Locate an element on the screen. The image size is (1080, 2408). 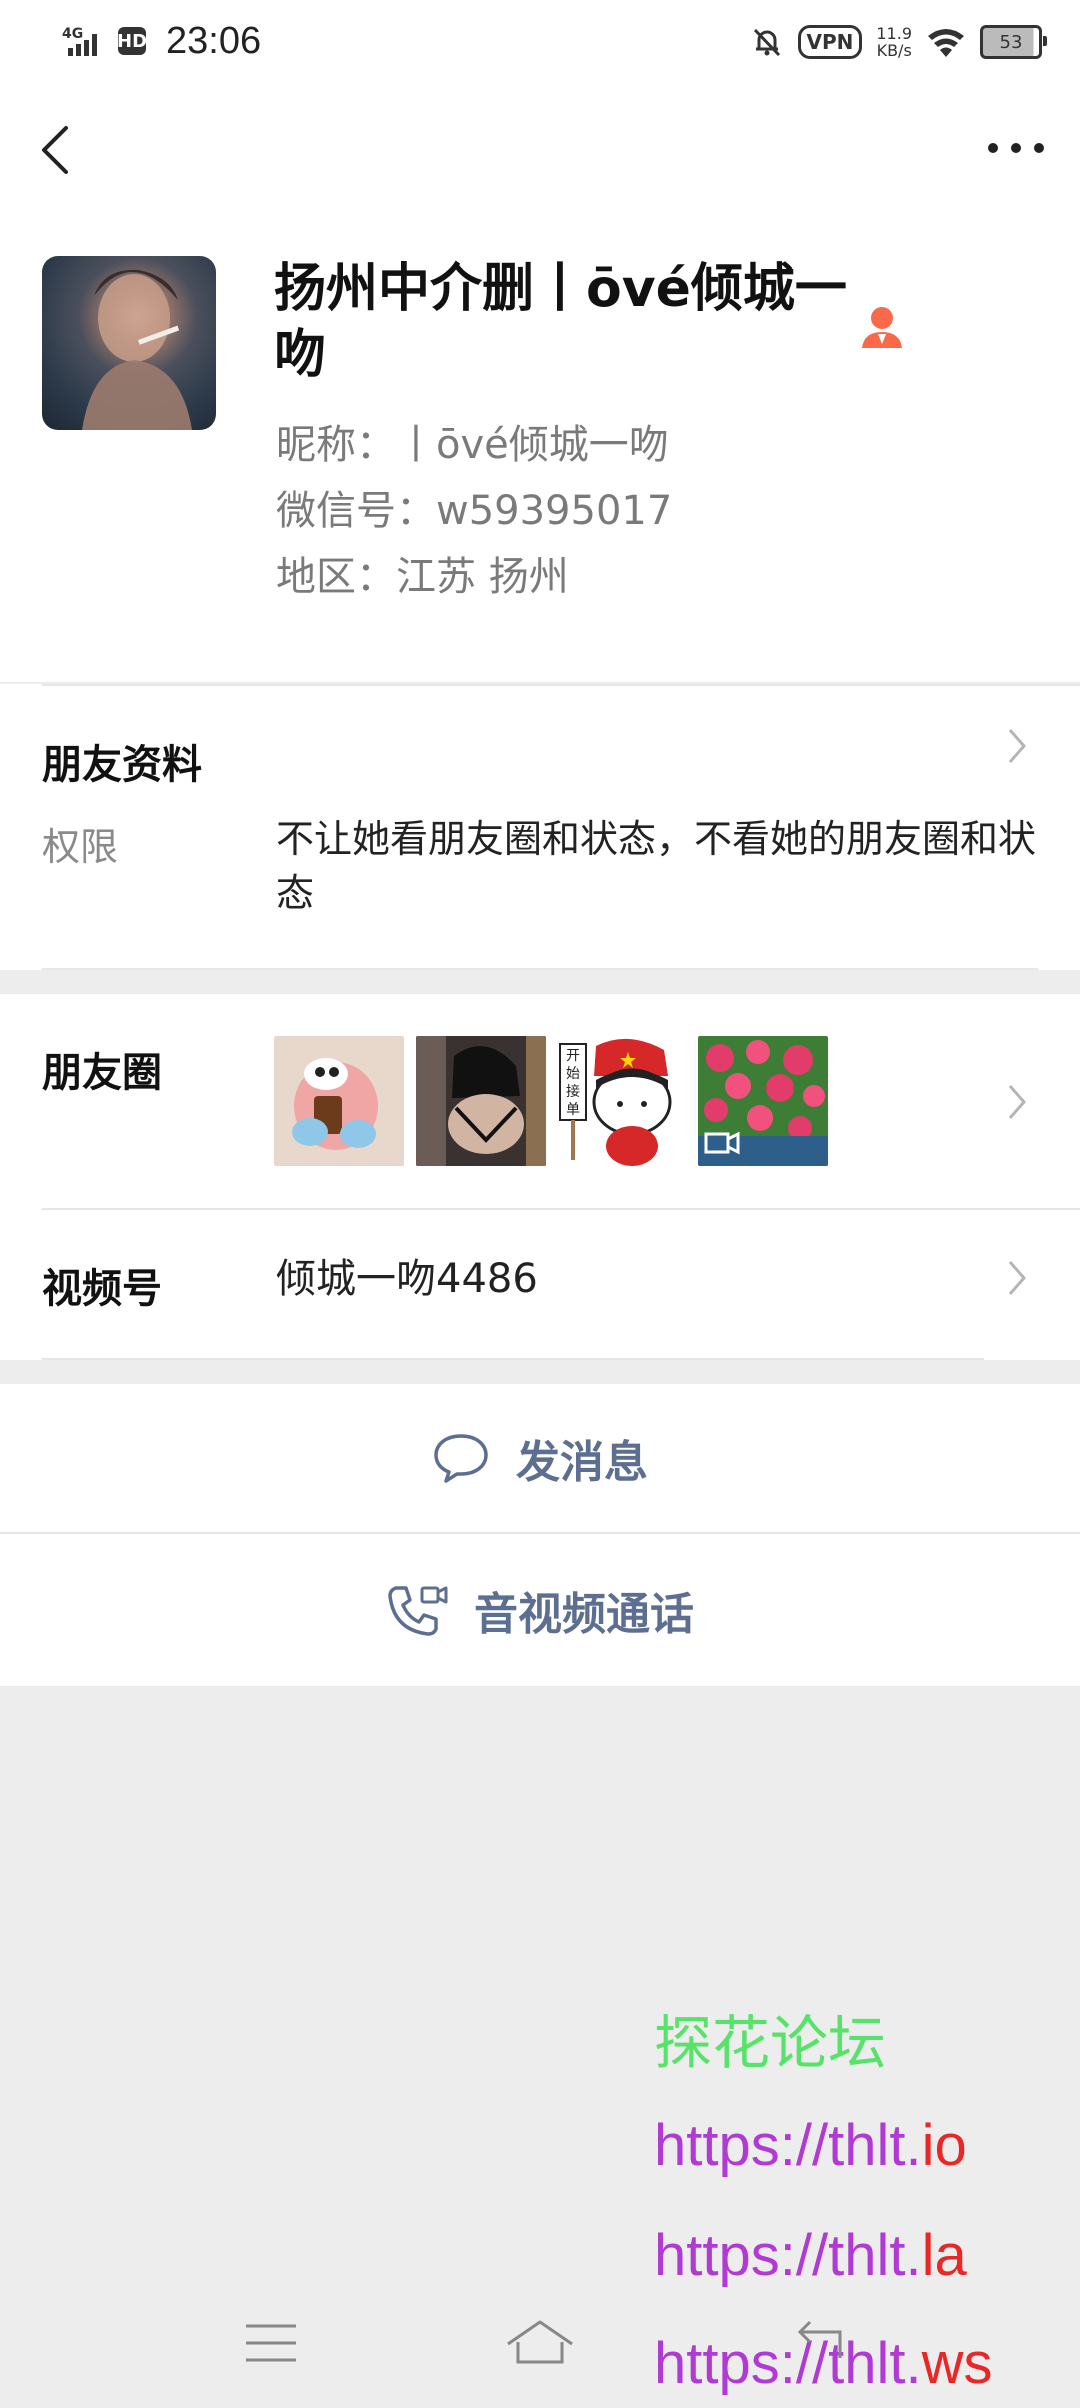
display-name: 扬州中介删丨ōvé倾城一吻 is located at coordinates (560, 322).